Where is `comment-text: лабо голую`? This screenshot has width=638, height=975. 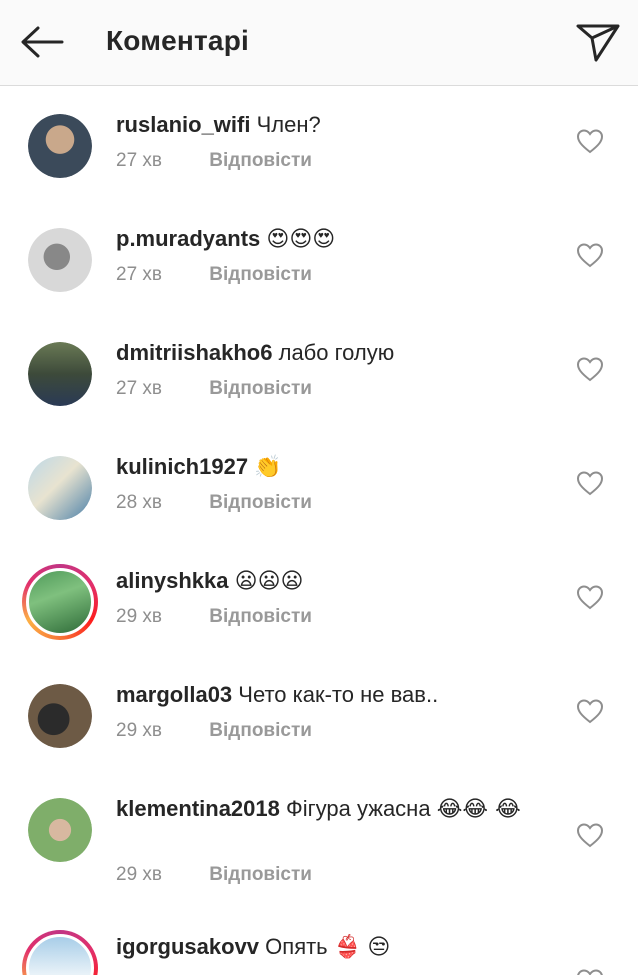 comment-text: лабо голую is located at coordinates (336, 352).